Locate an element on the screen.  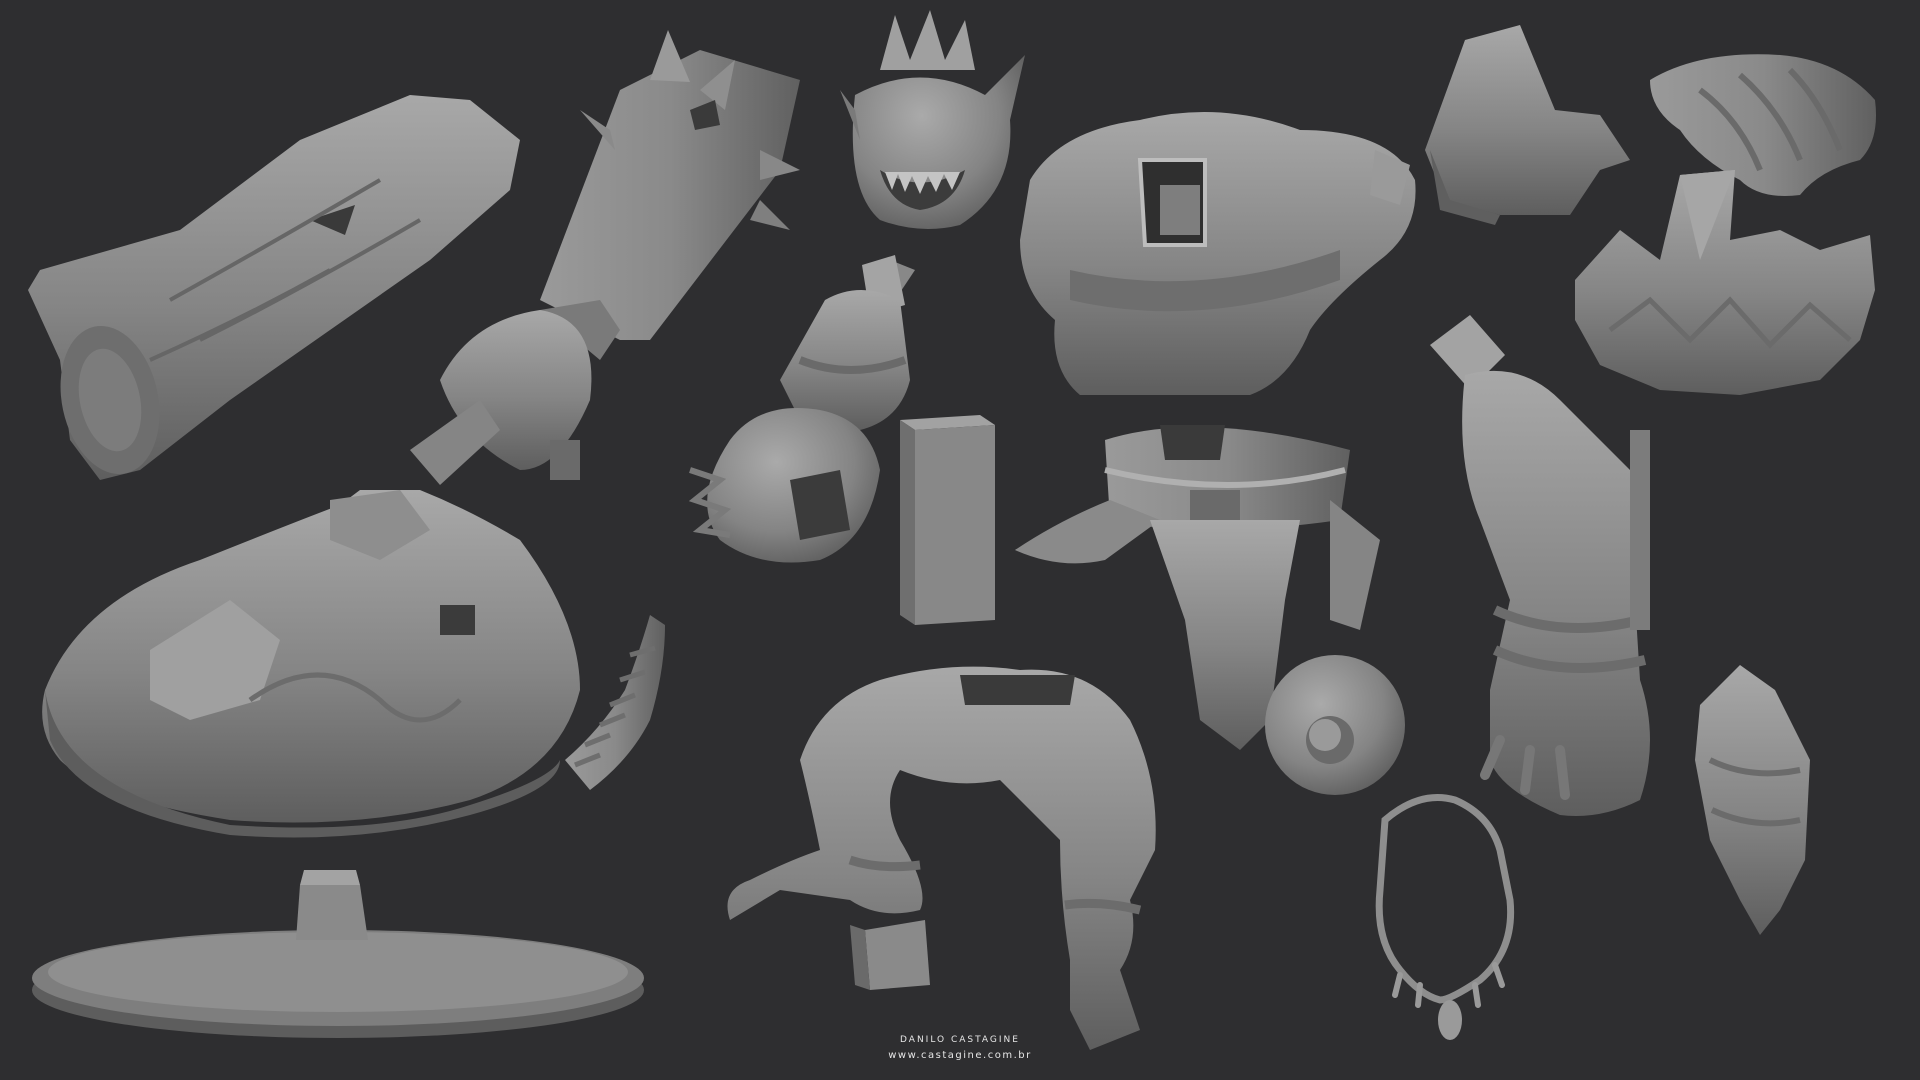
leaf-crest-sculpt is located at coordinates (1725, 282).